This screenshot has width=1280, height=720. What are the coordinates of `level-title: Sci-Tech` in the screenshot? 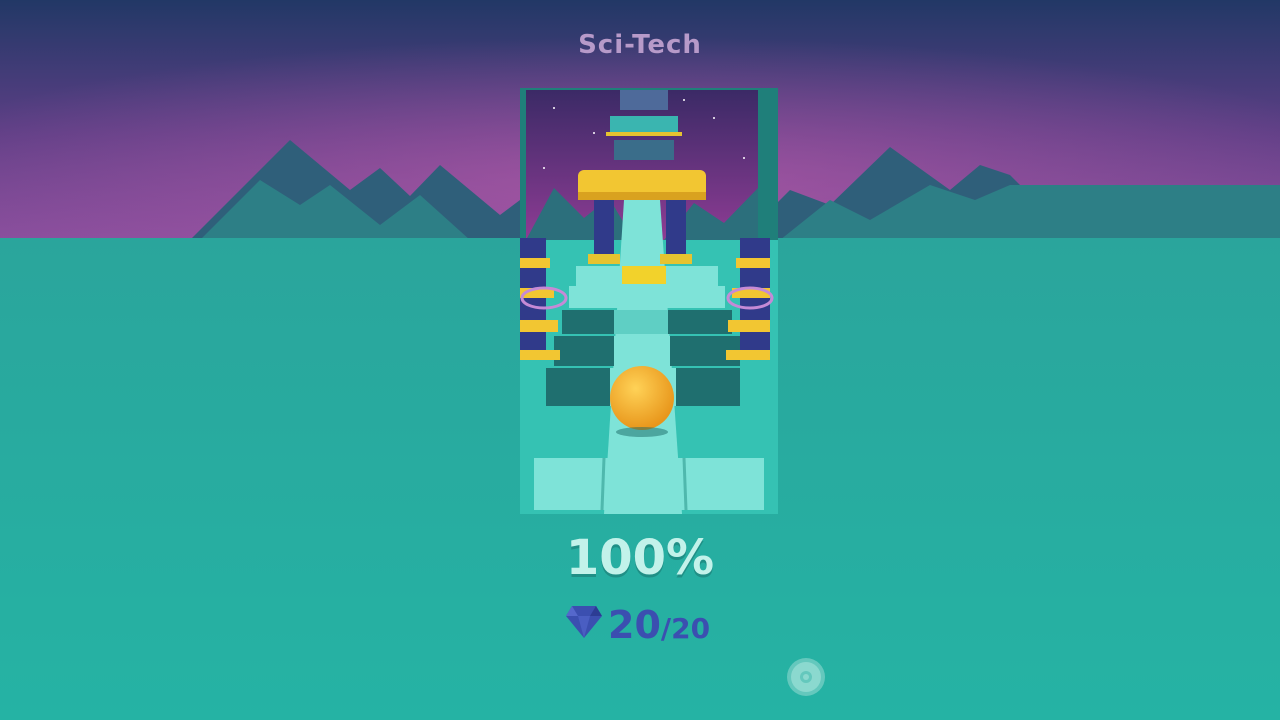 It's located at (640, 45).